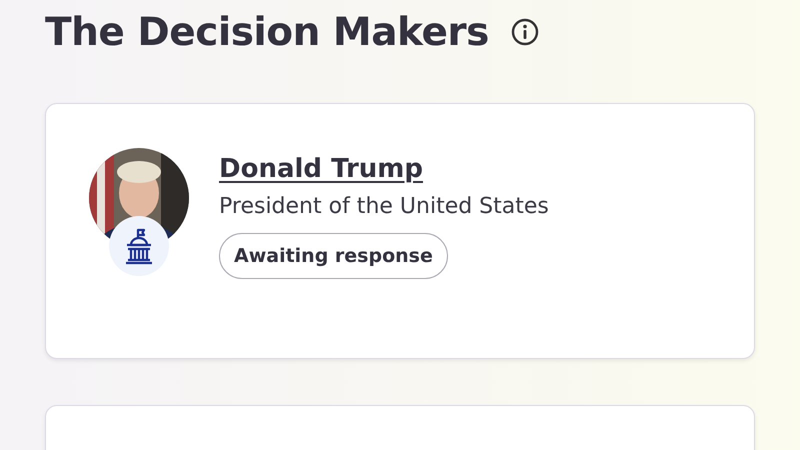 This screenshot has height=450, width=800. What do you see at coordinates (384, 206) in the screenshot?
I see `person-role: President of the United States` at bounding box center [384, 206].